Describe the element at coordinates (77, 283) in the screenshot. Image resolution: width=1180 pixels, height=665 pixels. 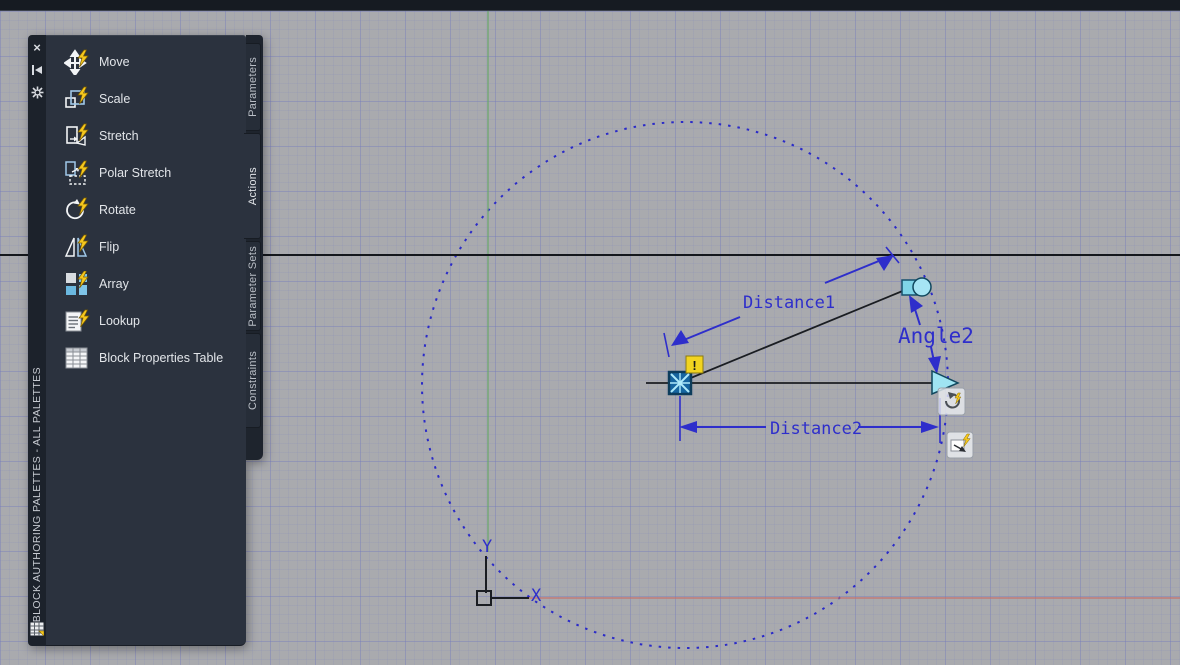
I see `array-icon` at that location.